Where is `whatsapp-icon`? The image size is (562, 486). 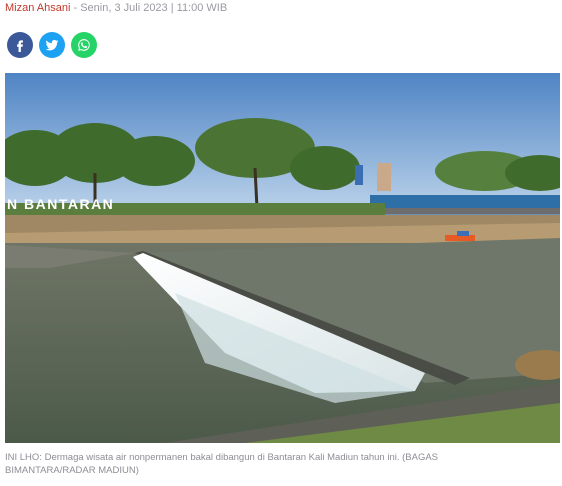 whatsapp-icon is located at coordinates (84, 45).